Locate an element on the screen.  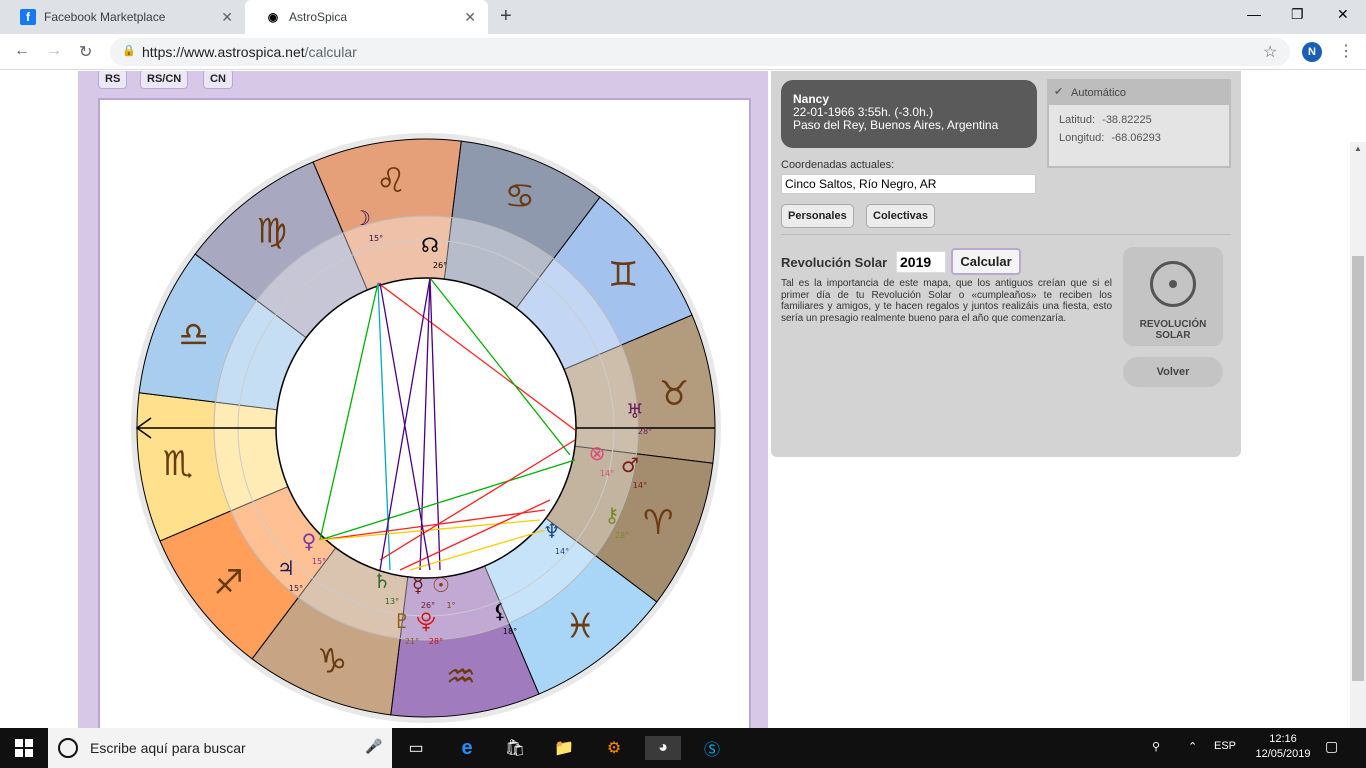
calcular-button: Calcular is located at coordinates (986, 261).